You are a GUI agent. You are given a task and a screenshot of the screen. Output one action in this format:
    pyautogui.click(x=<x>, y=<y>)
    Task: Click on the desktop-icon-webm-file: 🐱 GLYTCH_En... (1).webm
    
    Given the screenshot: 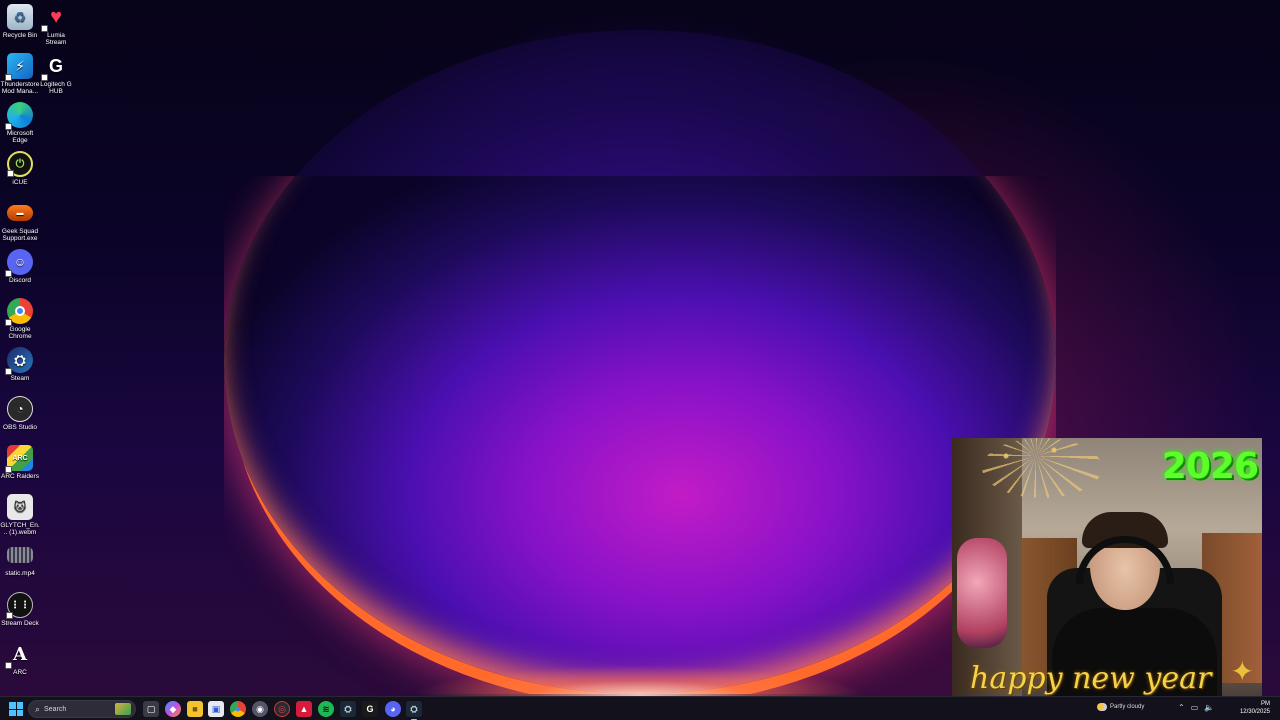 What is the action you would take?
    pyautogui.click(x=20, y=515)
    